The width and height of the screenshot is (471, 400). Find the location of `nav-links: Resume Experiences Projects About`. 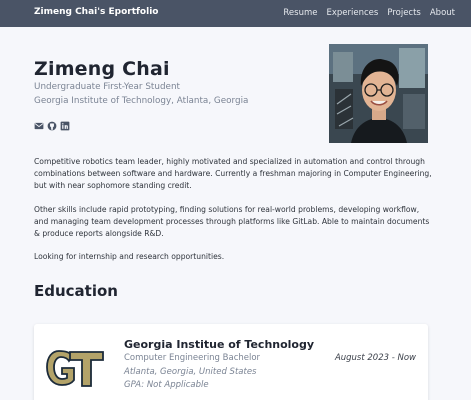

nav-links: Resume Experiences Projects About is located at coordinates (369, 13).